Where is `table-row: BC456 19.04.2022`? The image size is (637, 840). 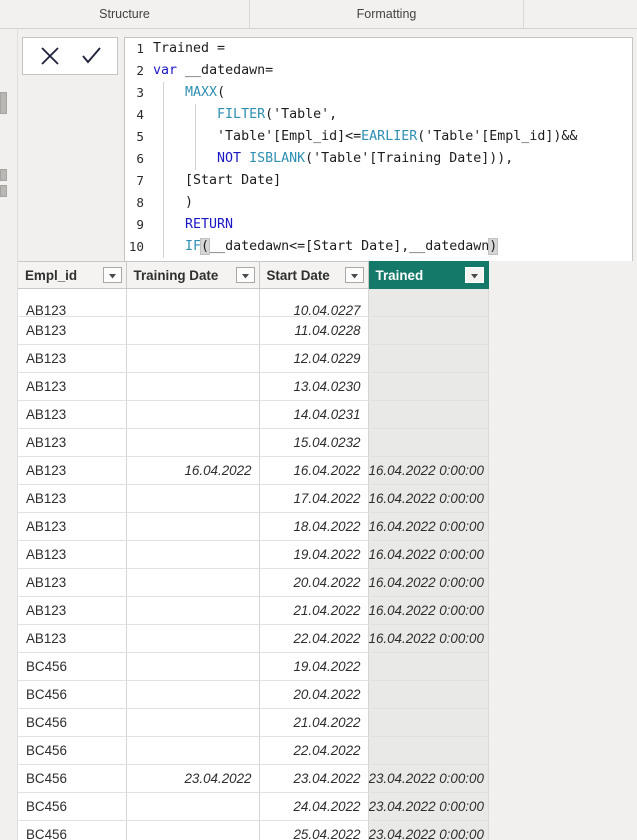
table-row: BC456 19.04.2022 is located at coordinates (253, 666).